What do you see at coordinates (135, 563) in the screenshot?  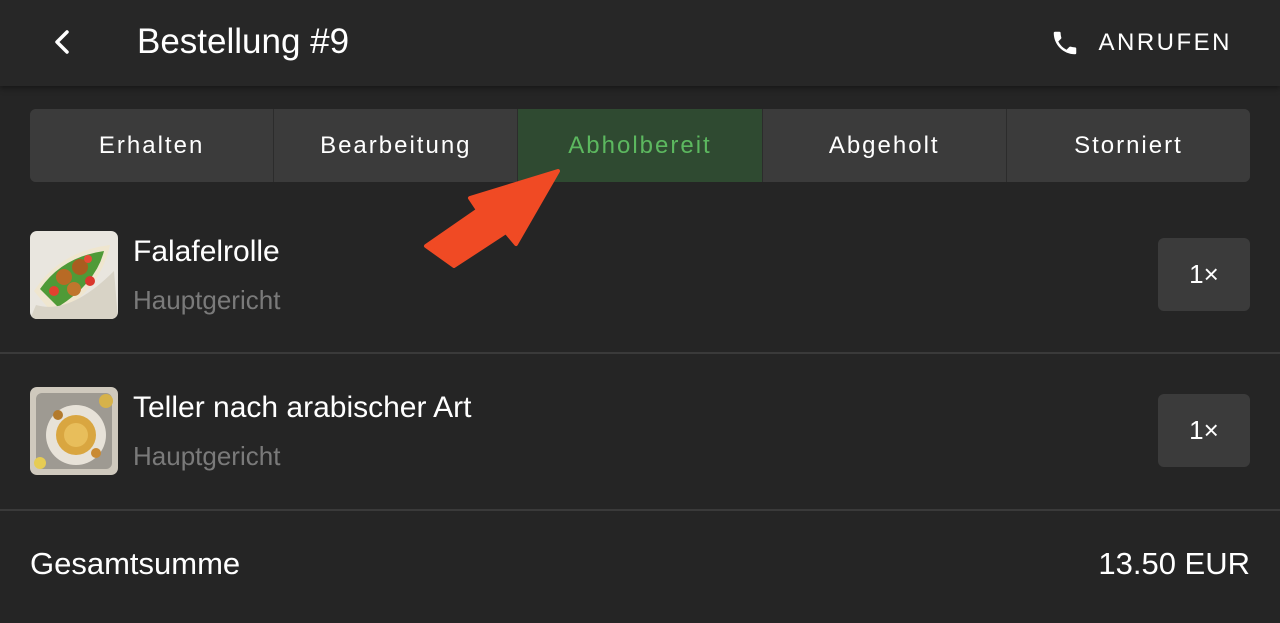 I see `total-label: Gesamtsumme` at bounding box center [135, 563].